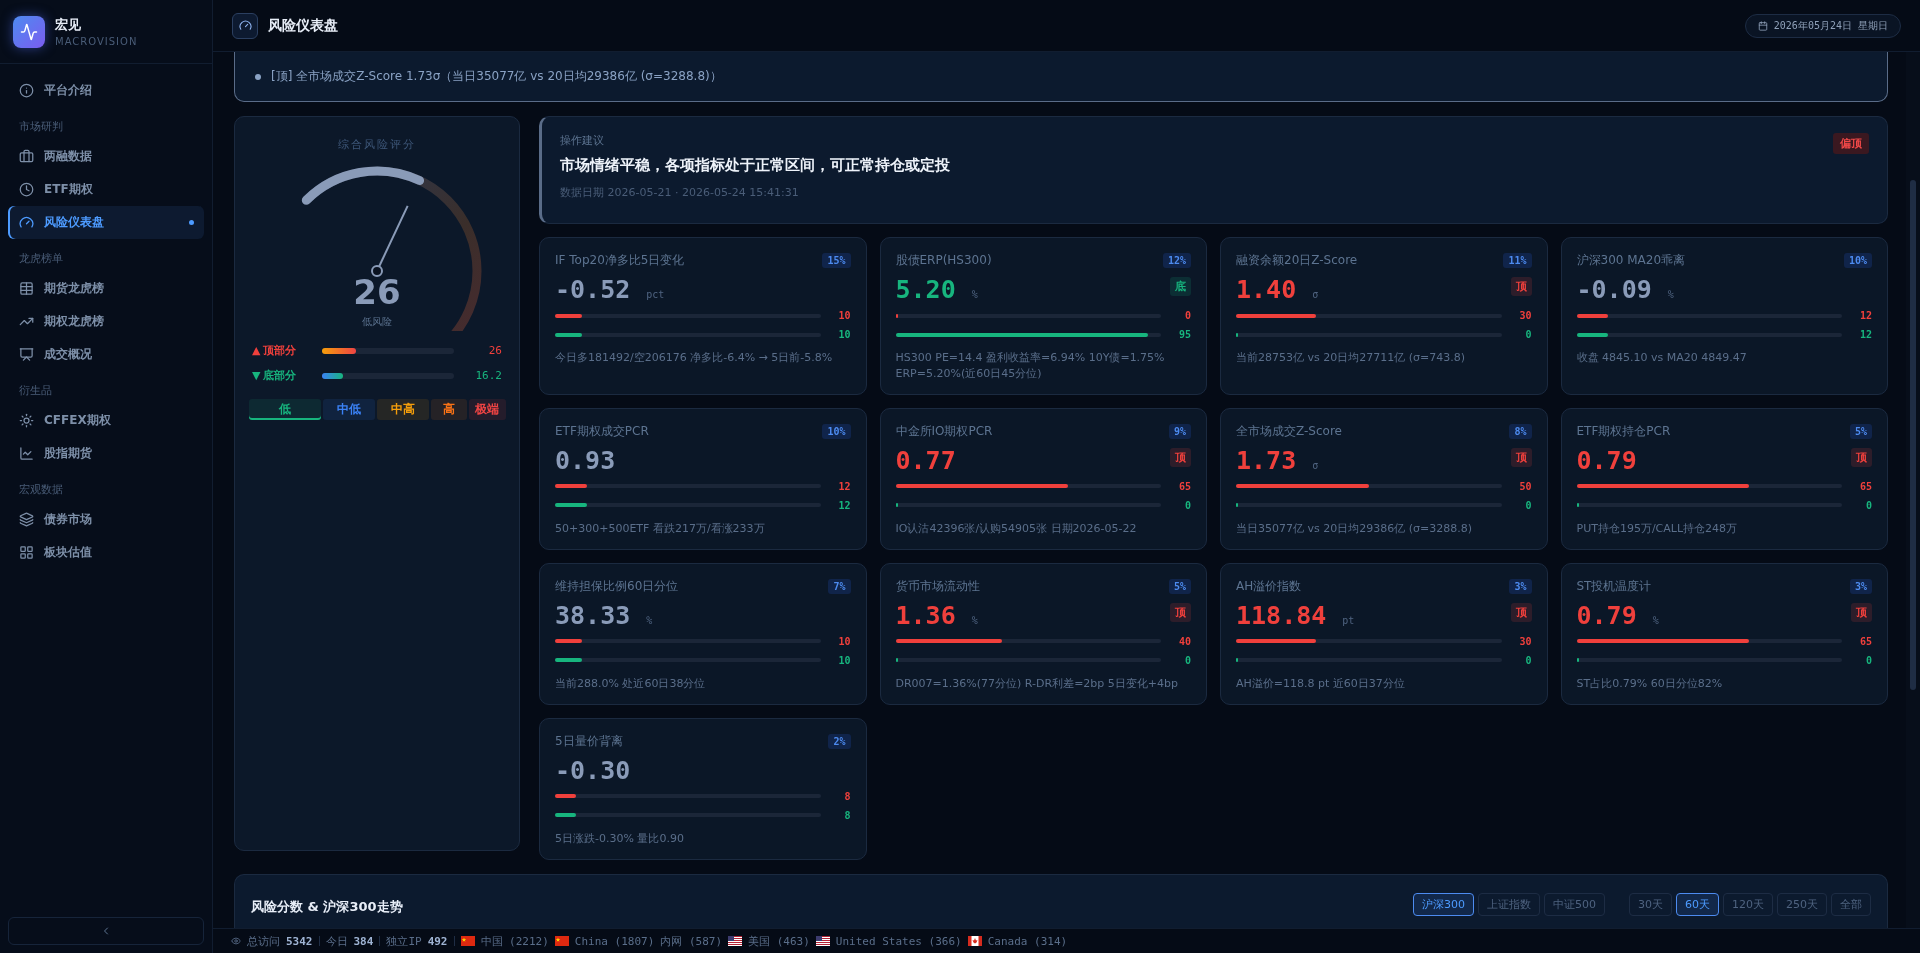 The height and width of the screenshot is (953, 1920). Describe the element at coordinates (106, 354) in the screenshot. I see `nav-item: 成交概况` at that location.